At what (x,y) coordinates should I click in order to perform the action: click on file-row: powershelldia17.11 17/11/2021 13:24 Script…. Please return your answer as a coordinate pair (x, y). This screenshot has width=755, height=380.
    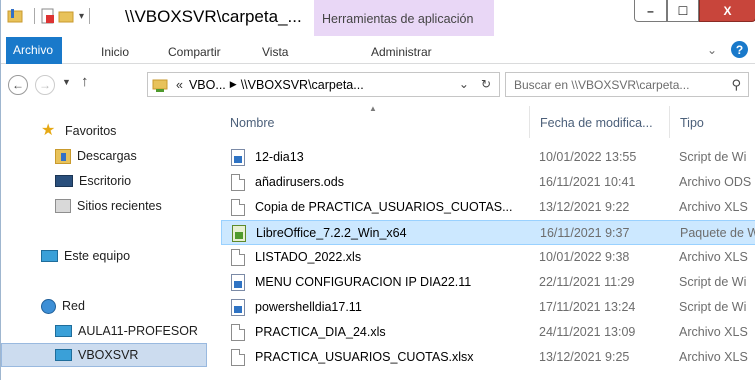
    Looking at the image, I should click on (488, 307).